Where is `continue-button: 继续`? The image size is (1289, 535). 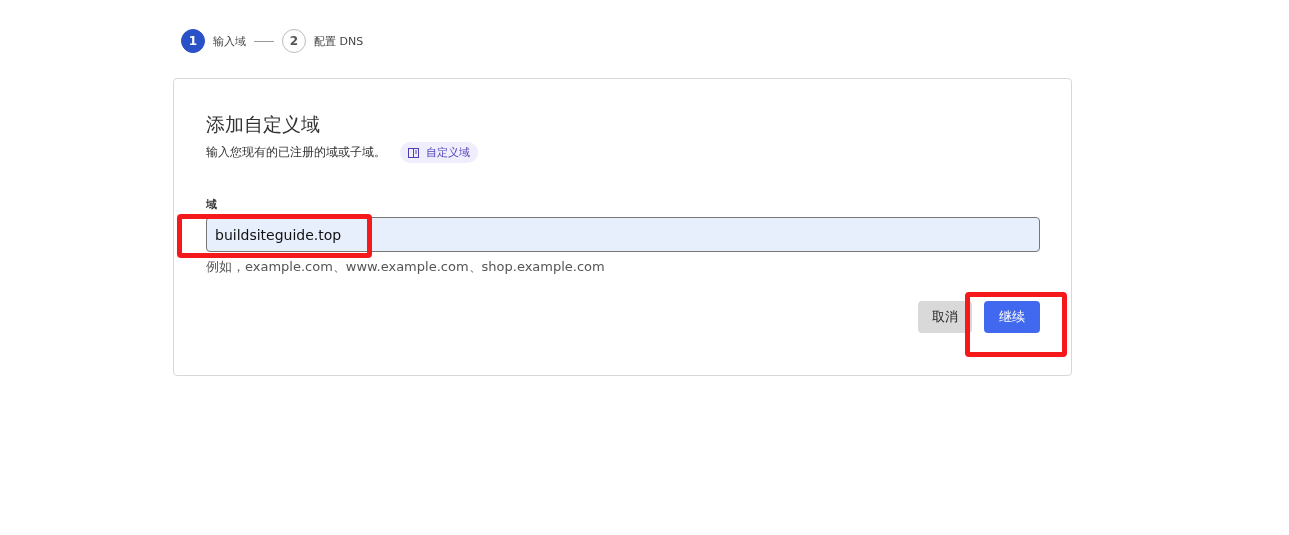
continue-button: 继续 is located at coordinates (1012, 317).